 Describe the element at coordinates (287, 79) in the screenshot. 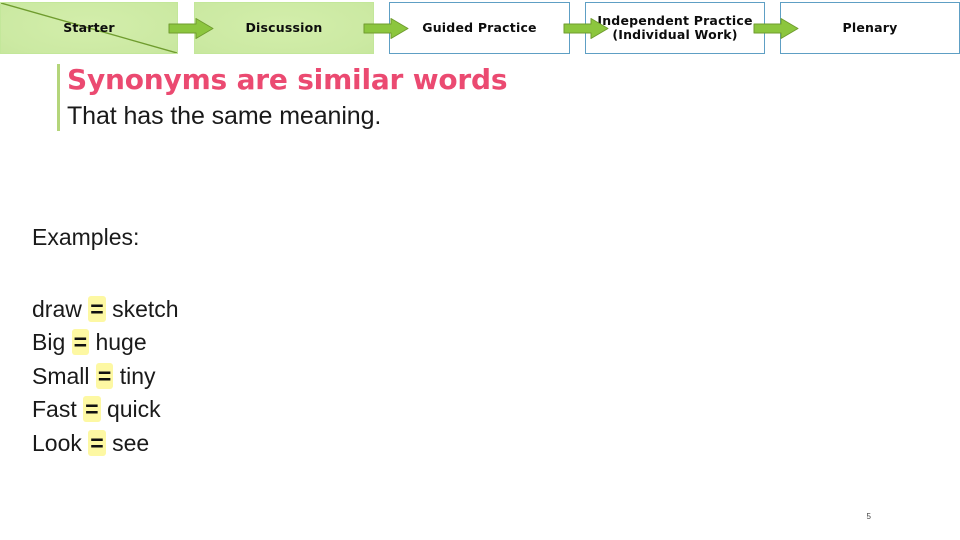

I see `page-title: Synonyms are similar words` at that location.